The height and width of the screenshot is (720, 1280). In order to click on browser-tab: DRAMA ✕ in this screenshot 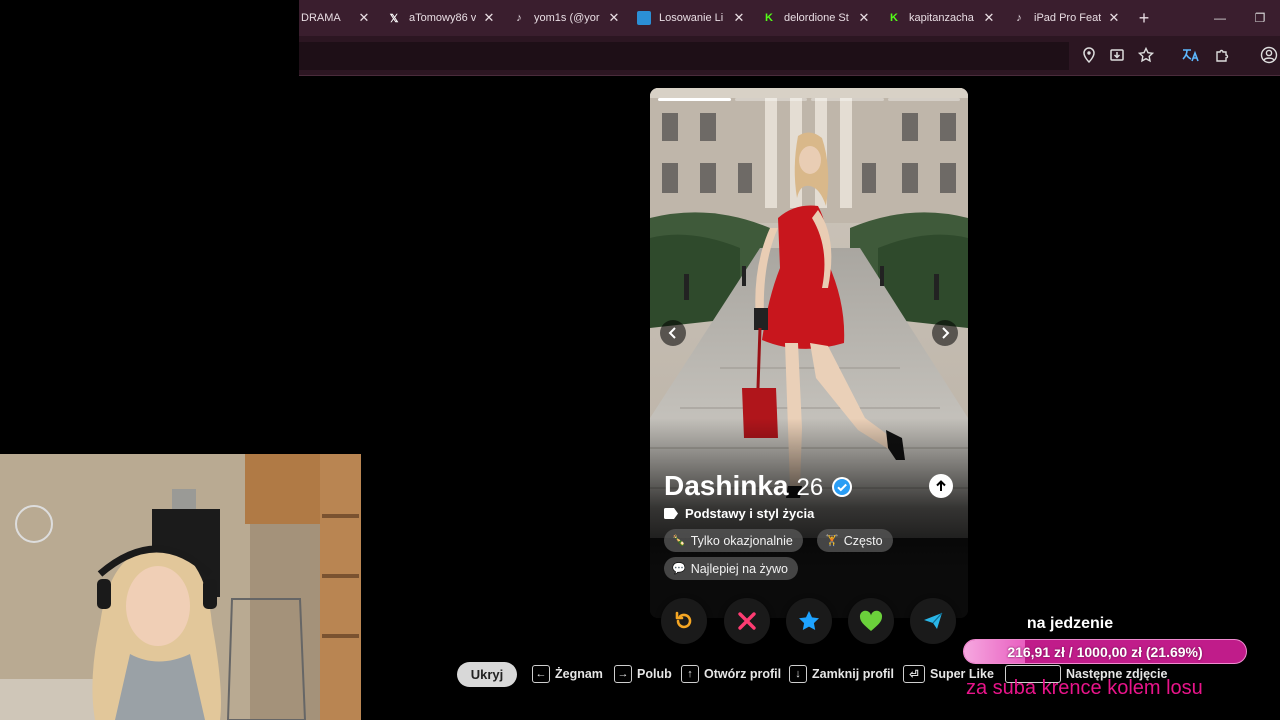, I will do `click(339, 18)`.